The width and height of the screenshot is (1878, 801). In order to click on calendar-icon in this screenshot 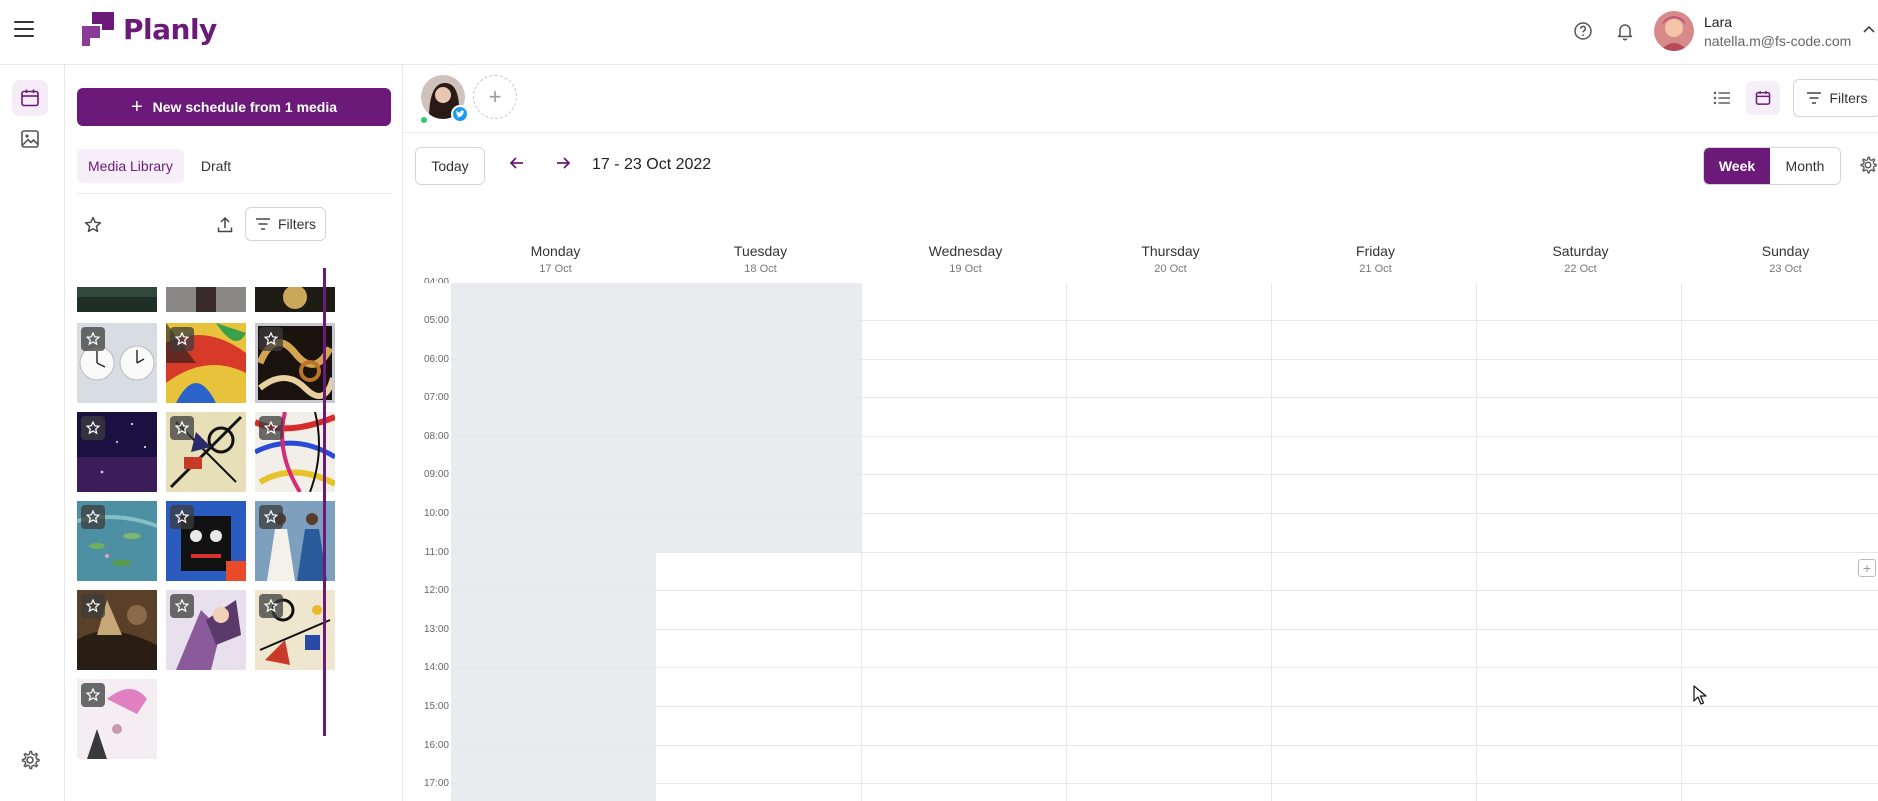, I will do `click(30, 98)`.